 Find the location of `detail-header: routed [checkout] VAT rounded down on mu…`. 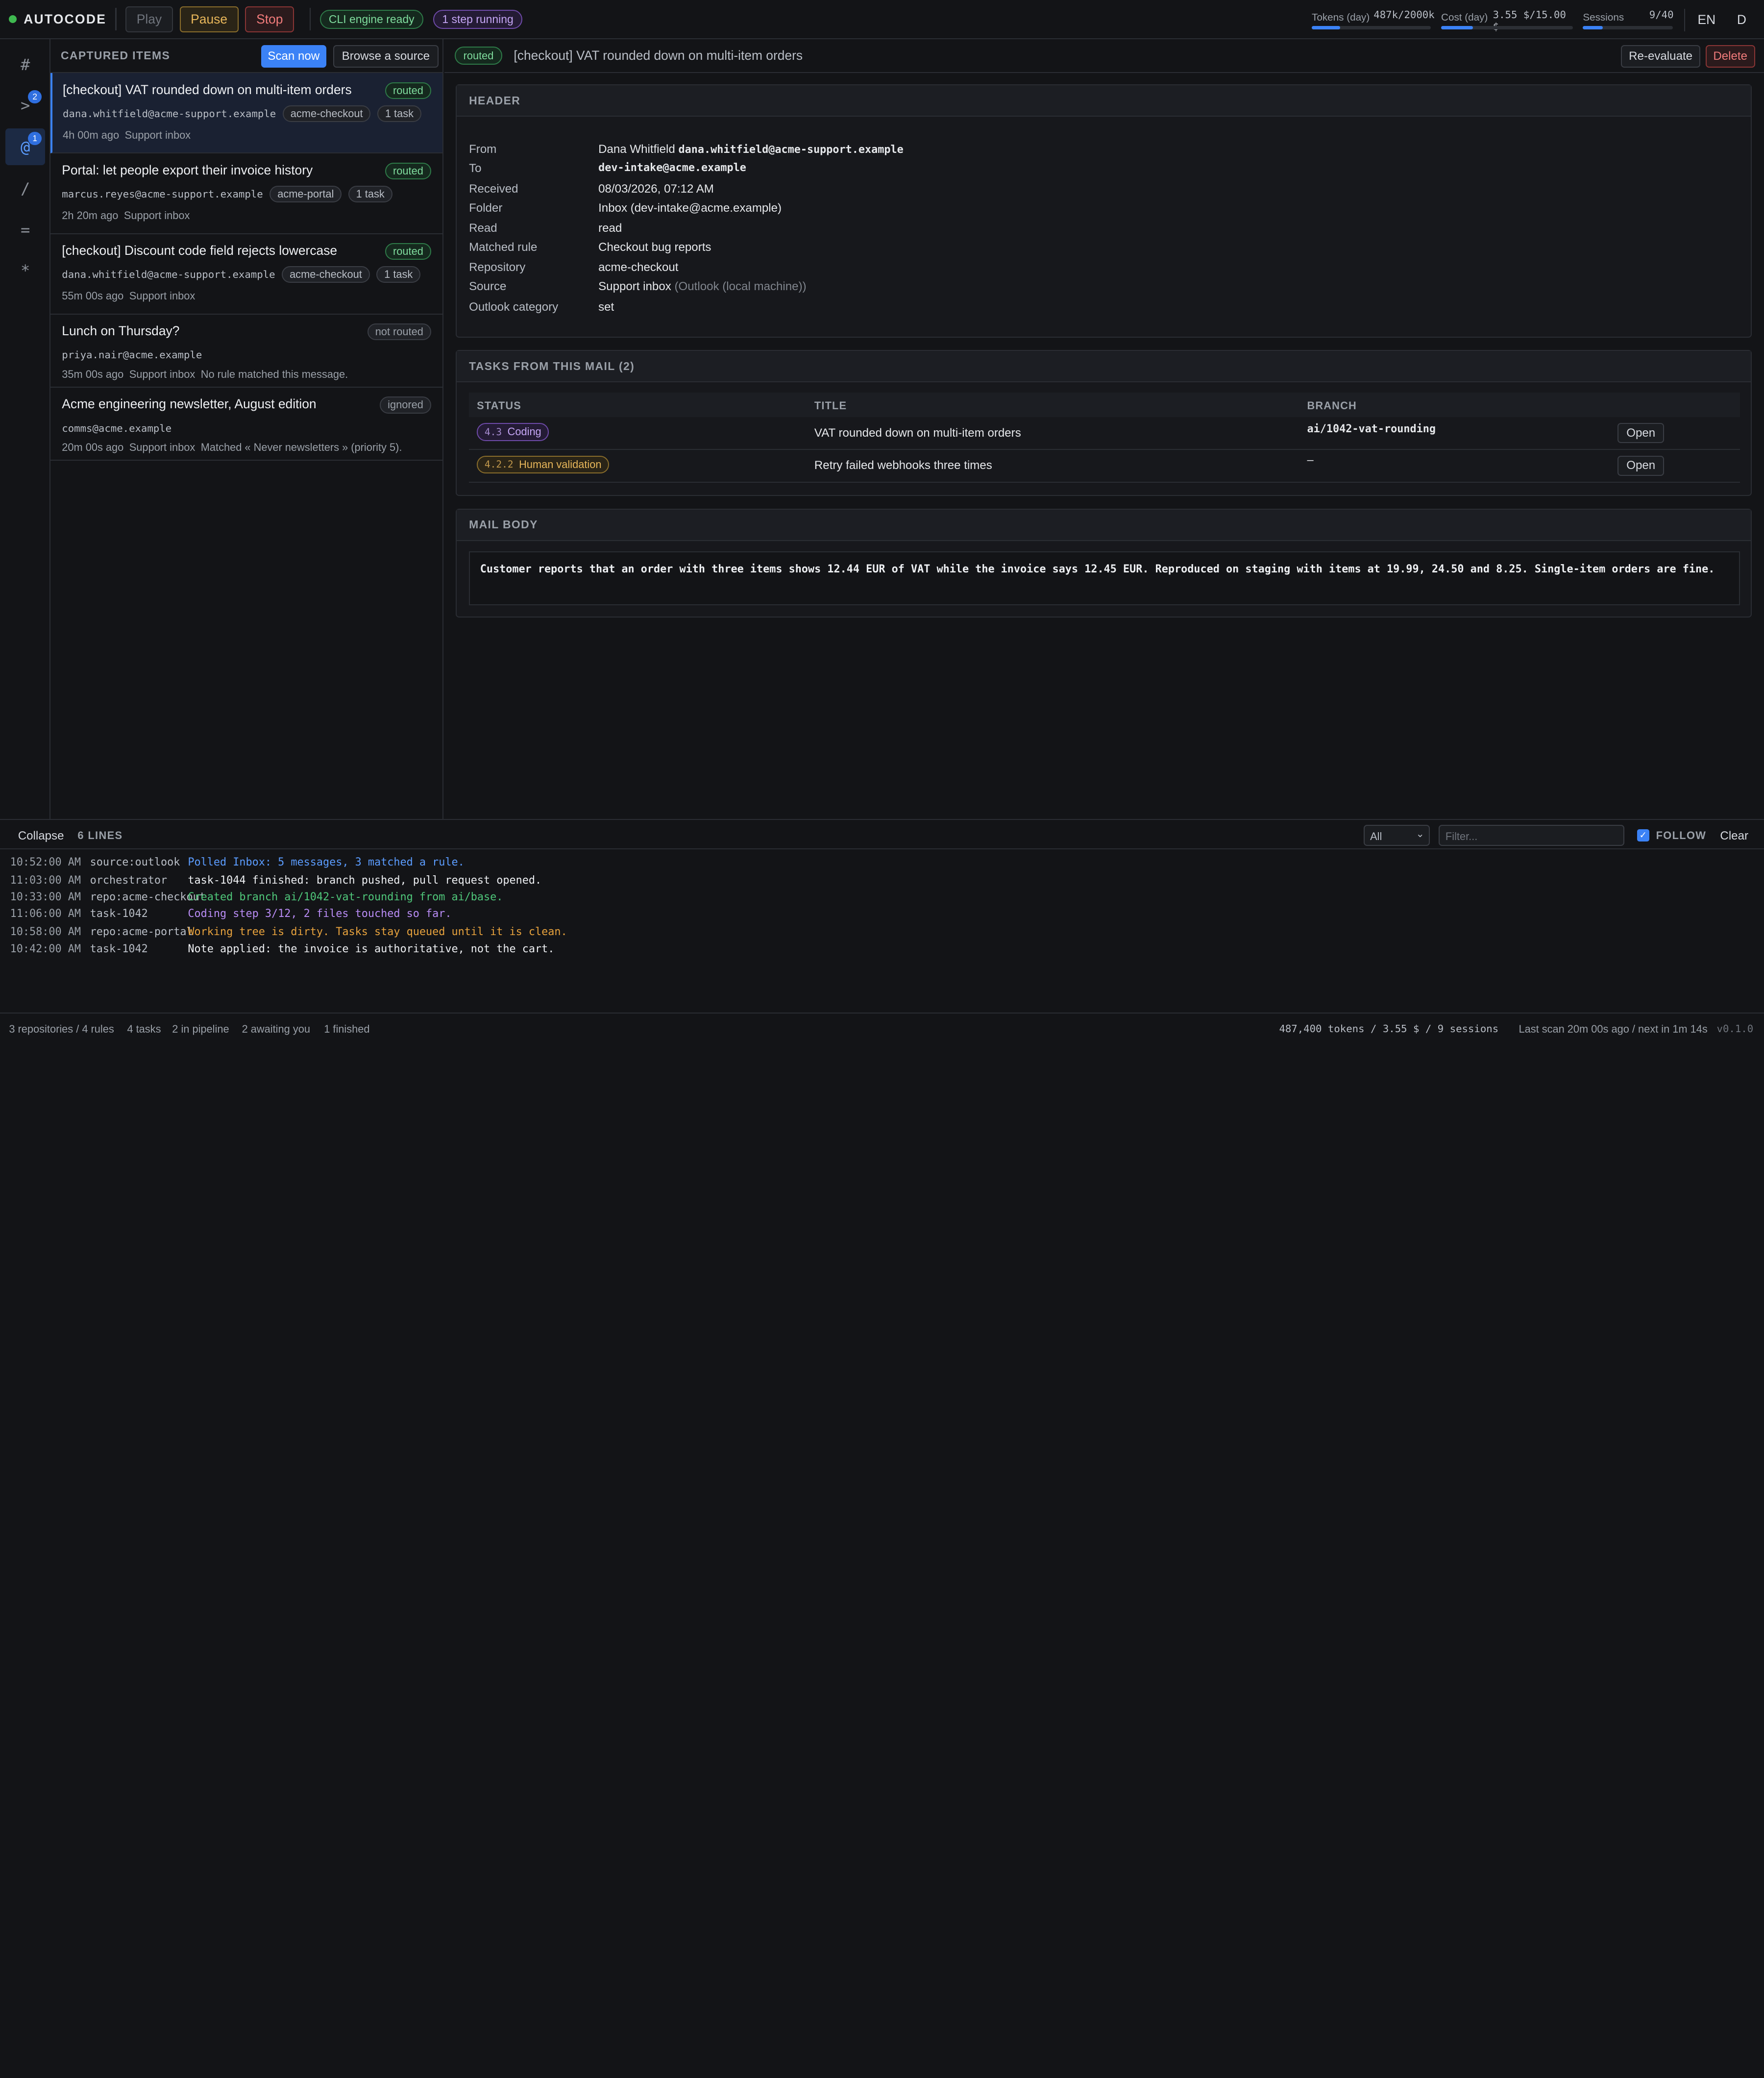

detail-header: routed [checkout] VAT rounded down on mu… is located at coordinates (1104, 56).